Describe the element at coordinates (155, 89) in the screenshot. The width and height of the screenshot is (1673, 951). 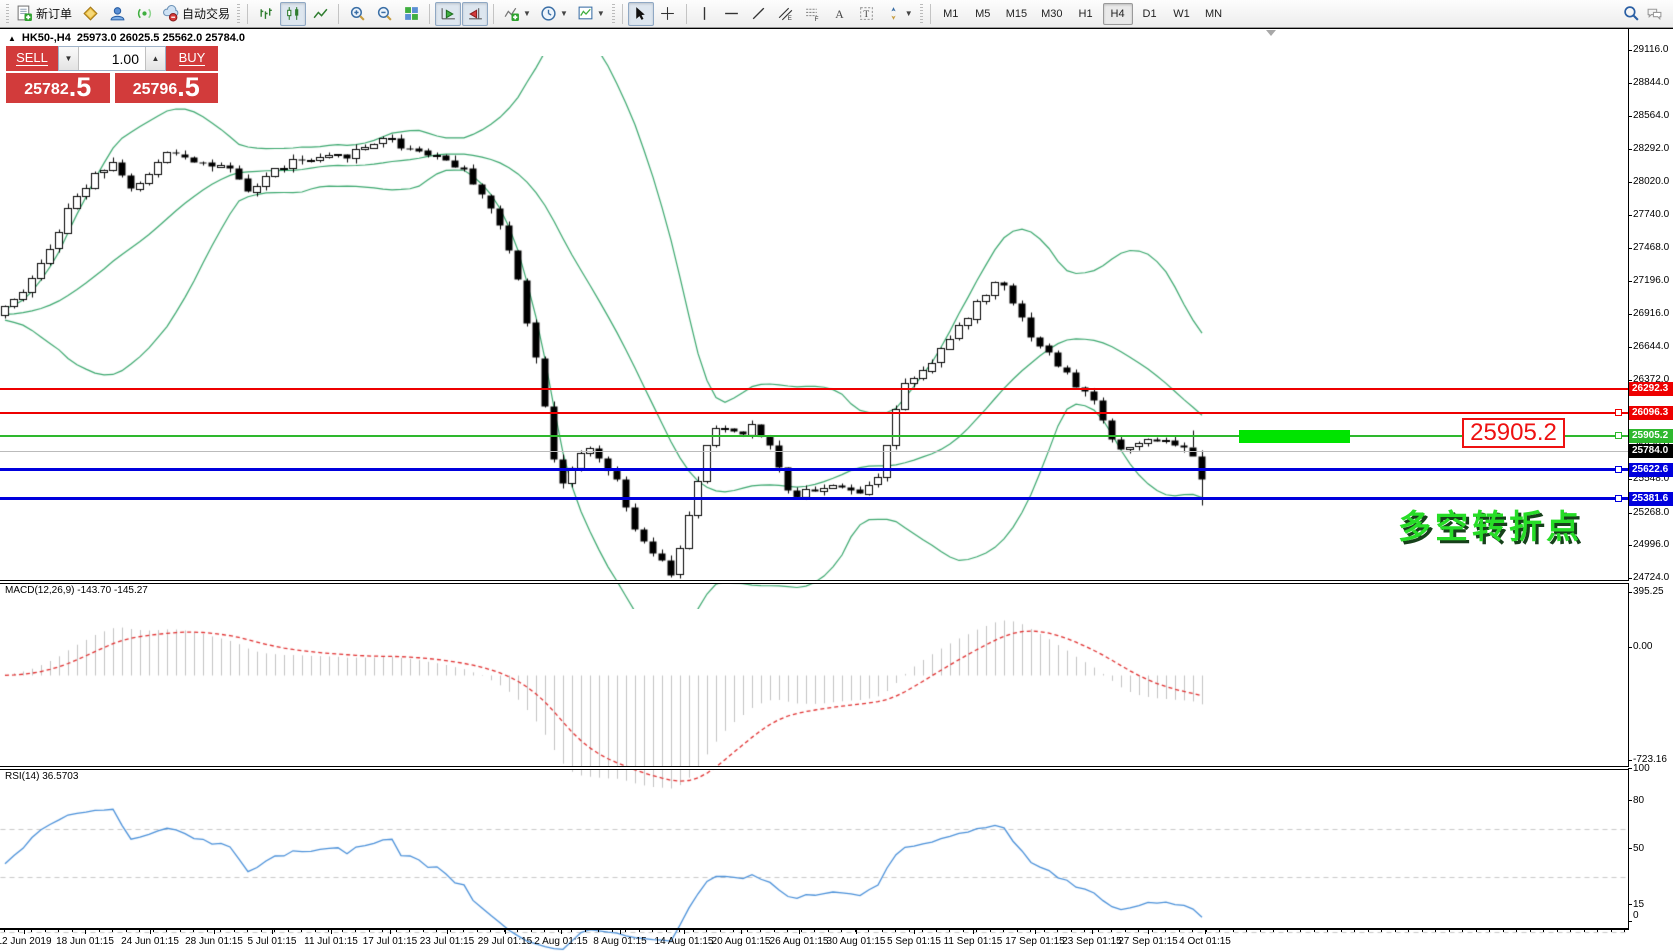
I see `buy-price-main: 25796` at that location.